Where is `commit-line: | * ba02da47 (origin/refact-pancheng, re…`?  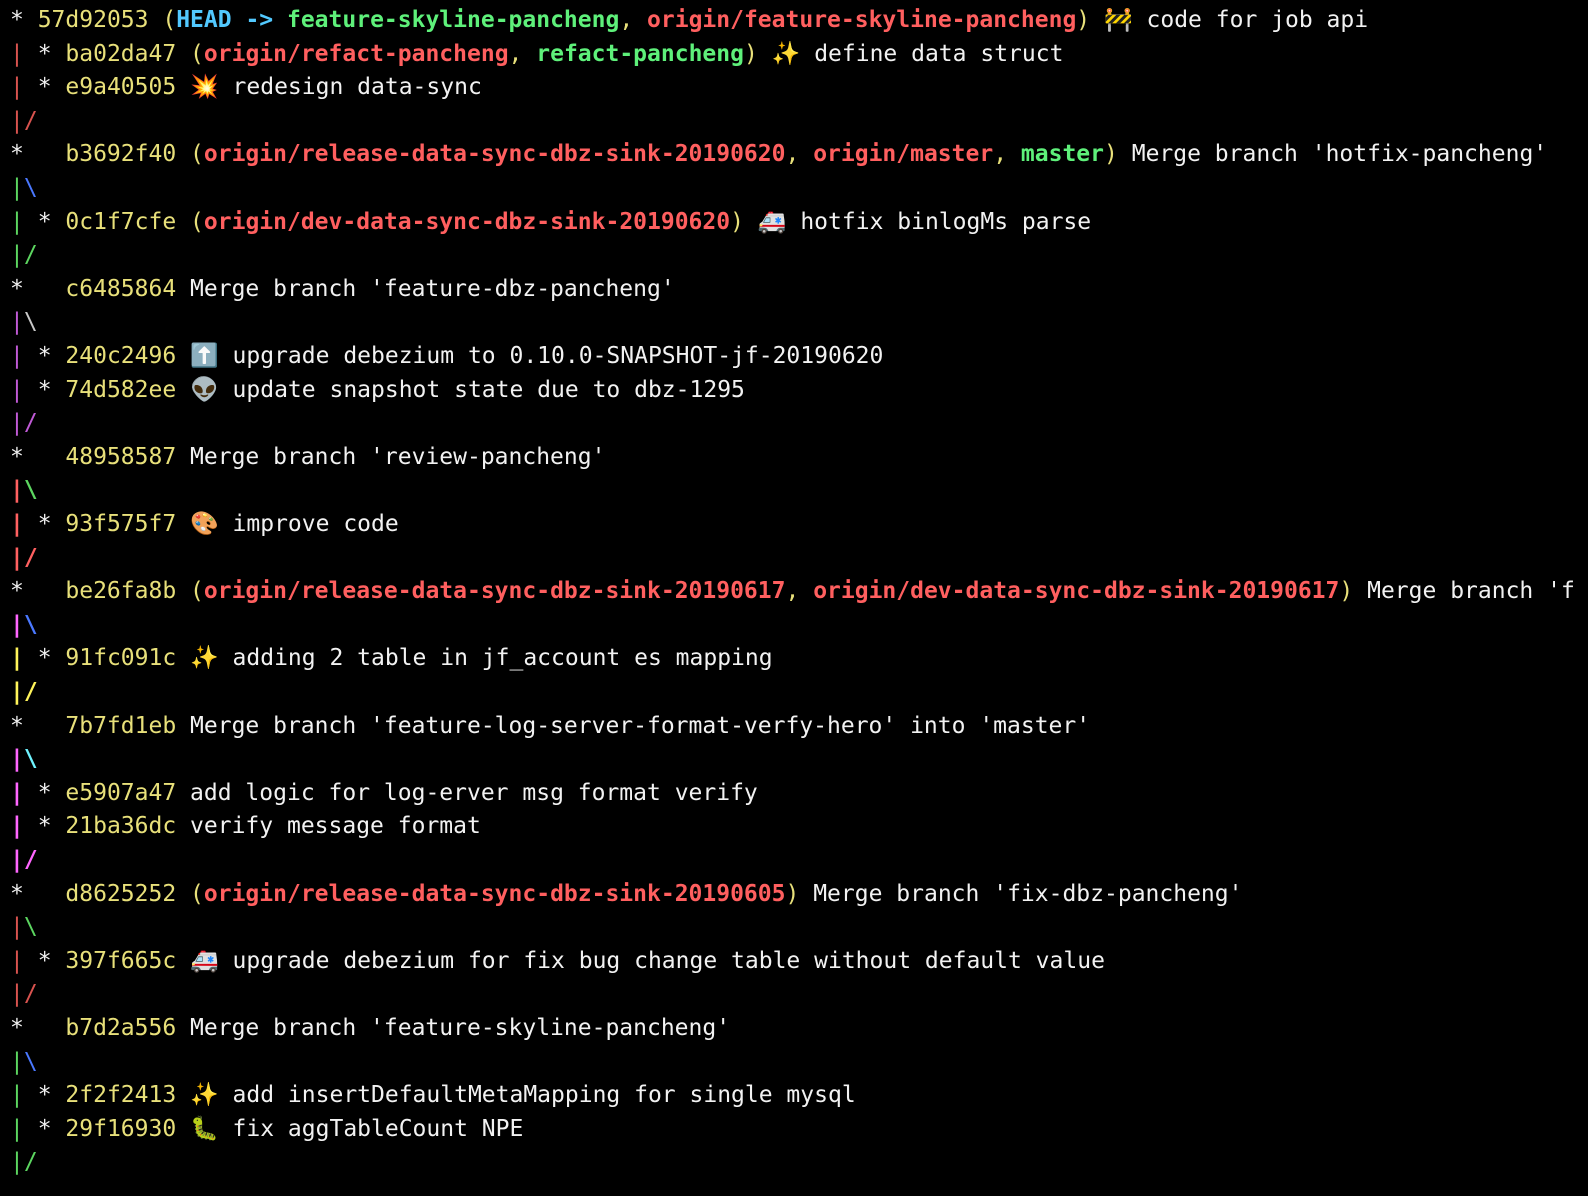
commit-line: | * ba02da47 (origin/refact-pancheng, re… is located at coordinates (536, 54).